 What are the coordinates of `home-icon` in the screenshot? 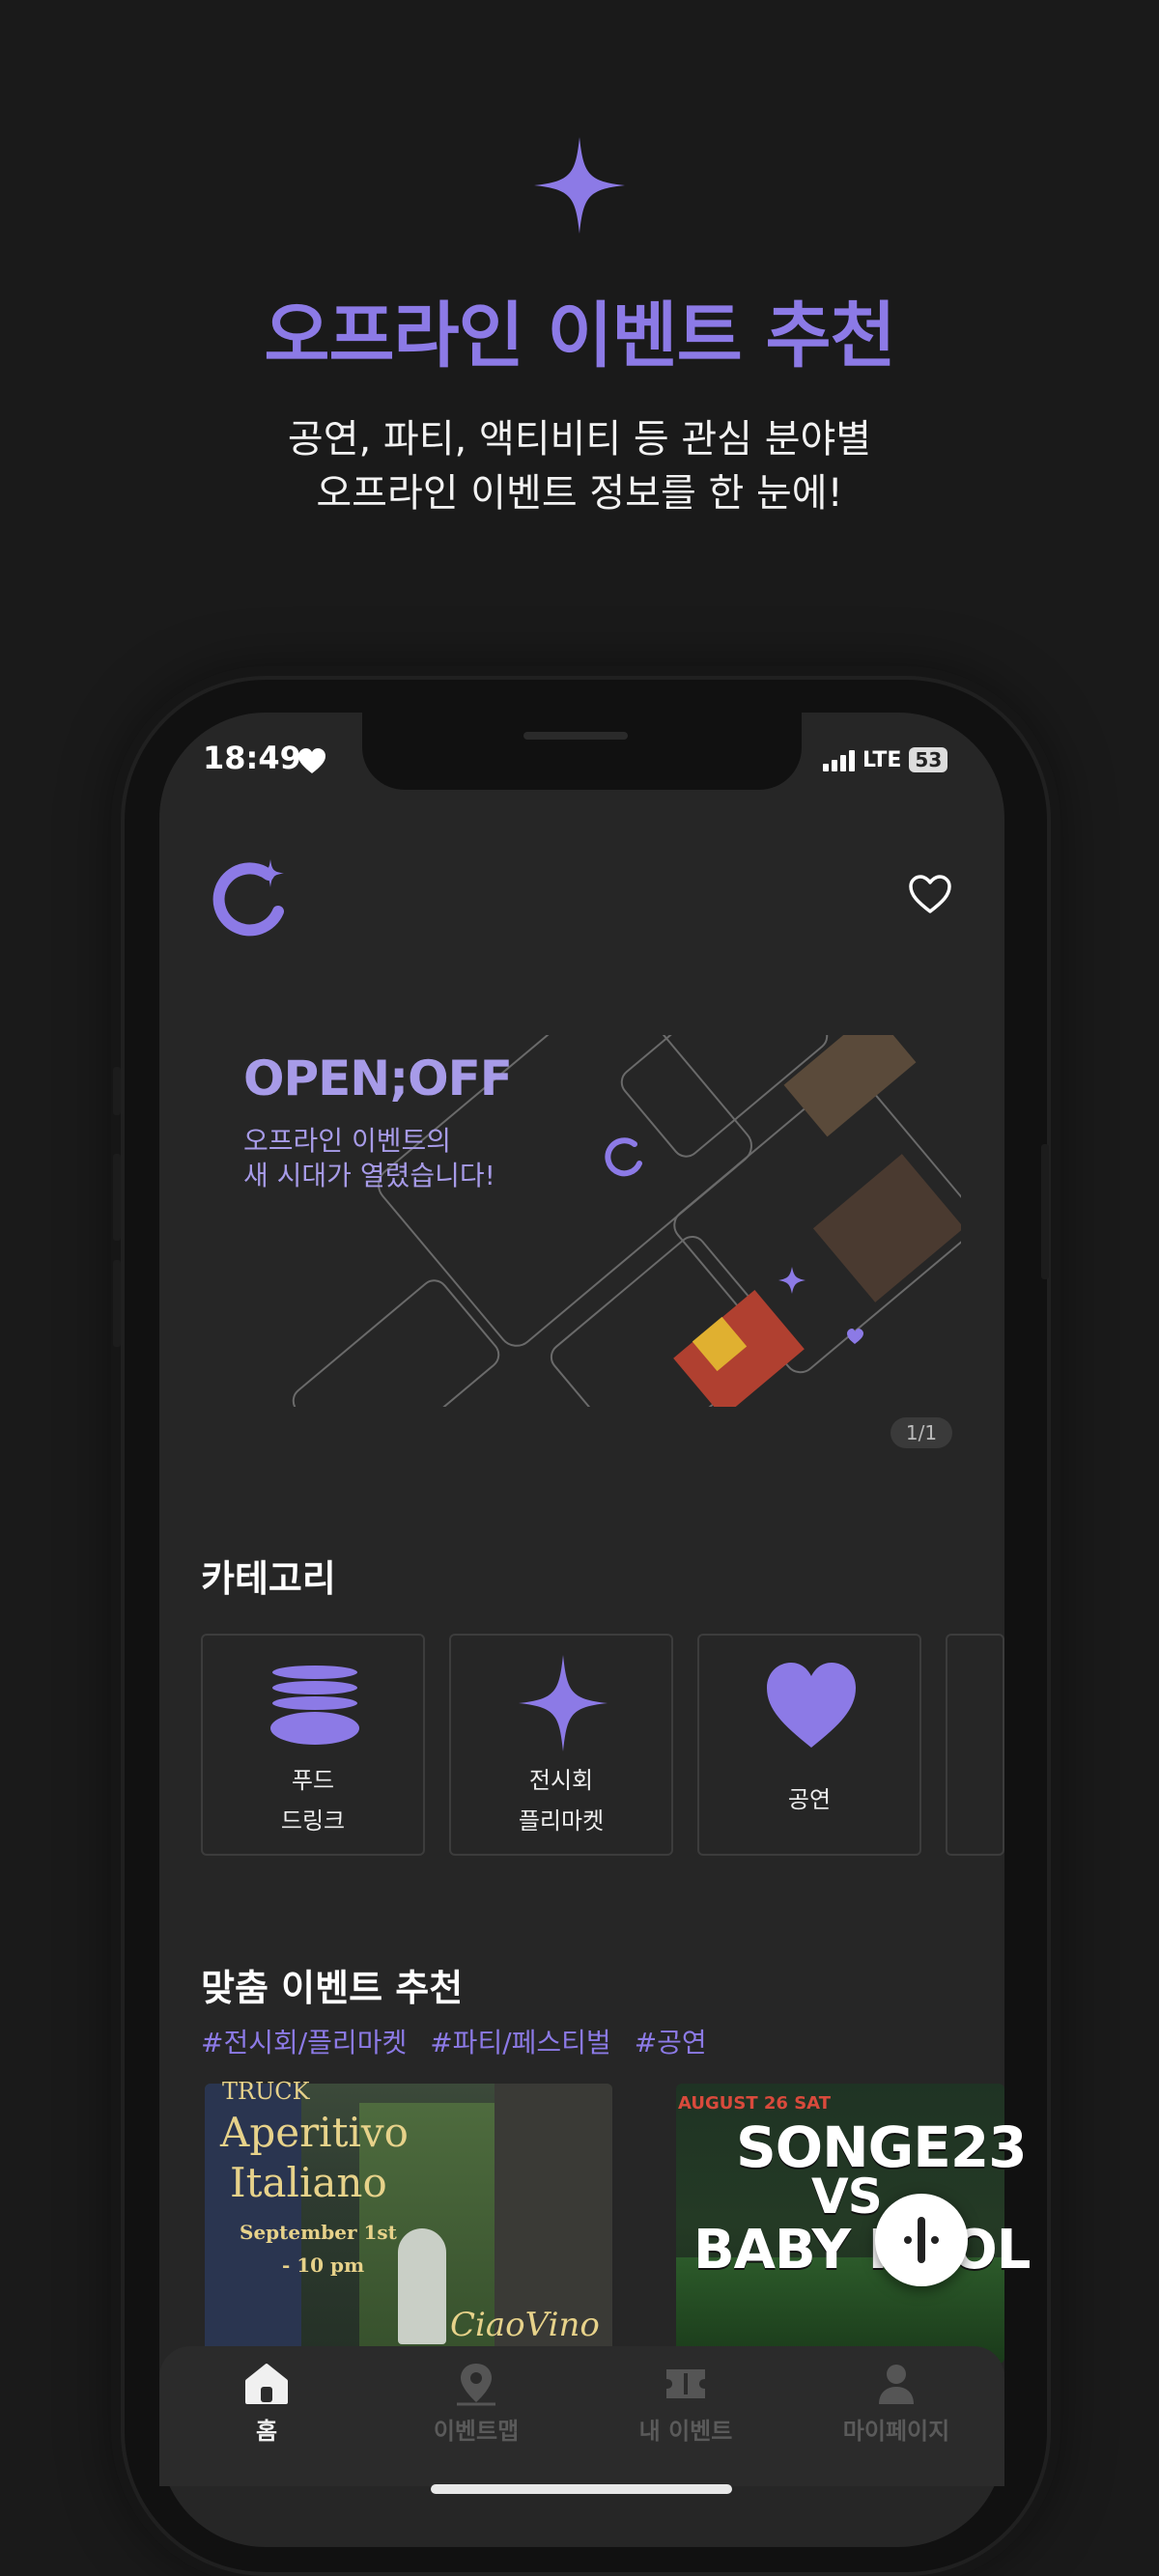 It's located at (266, 2384).